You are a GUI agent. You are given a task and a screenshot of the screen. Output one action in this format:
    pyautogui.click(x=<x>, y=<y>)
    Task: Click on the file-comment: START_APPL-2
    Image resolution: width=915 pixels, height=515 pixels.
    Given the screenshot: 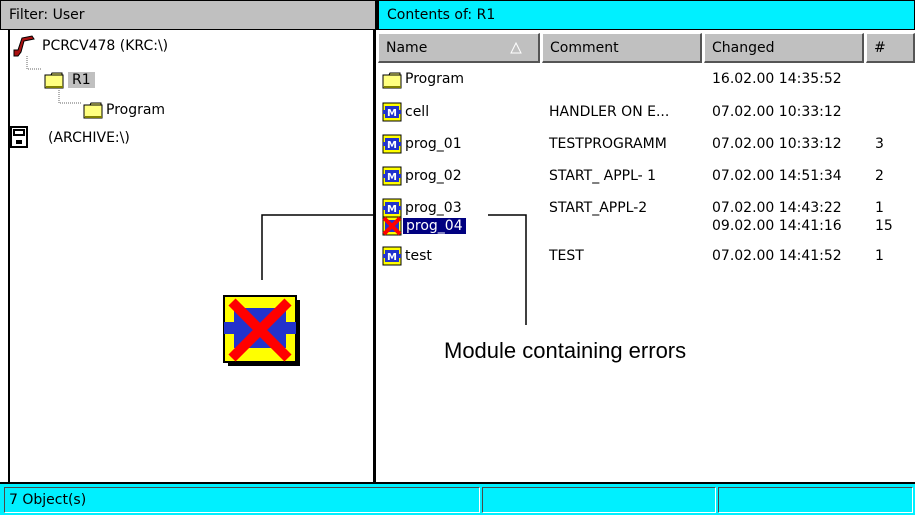 What is the action you would take?
    pyautogui.click(x=598, y=208)
    